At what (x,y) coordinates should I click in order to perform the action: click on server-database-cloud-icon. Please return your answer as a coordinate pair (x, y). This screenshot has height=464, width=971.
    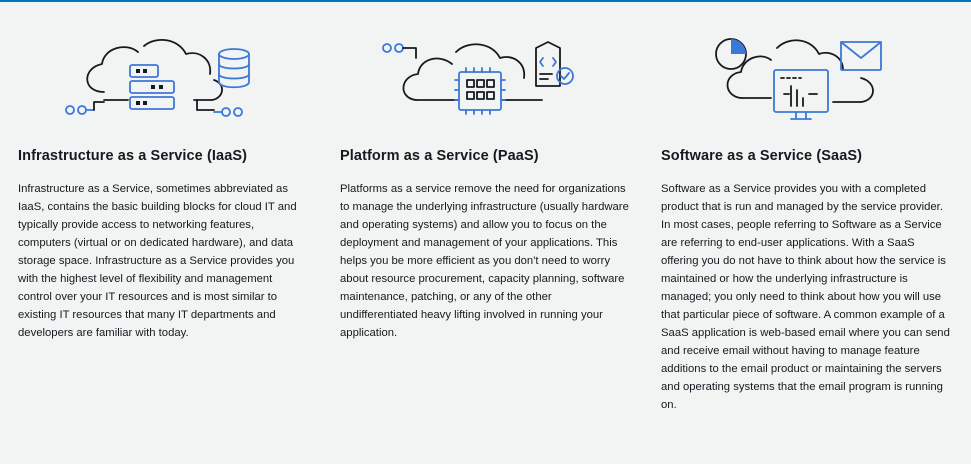
    Looking at the image, I should click on (159, 81).